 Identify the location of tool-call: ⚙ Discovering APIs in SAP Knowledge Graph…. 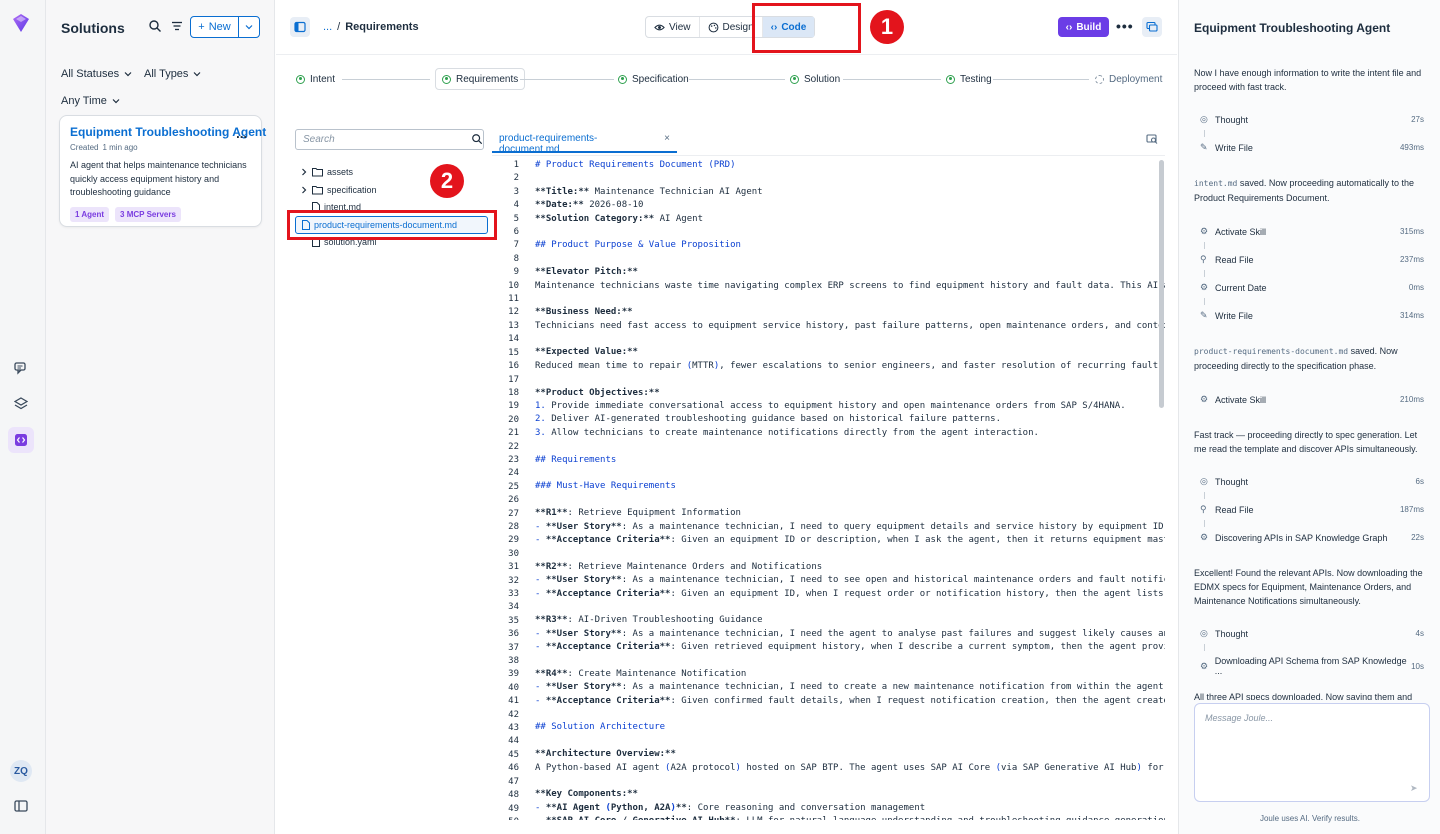
(1312, 537).